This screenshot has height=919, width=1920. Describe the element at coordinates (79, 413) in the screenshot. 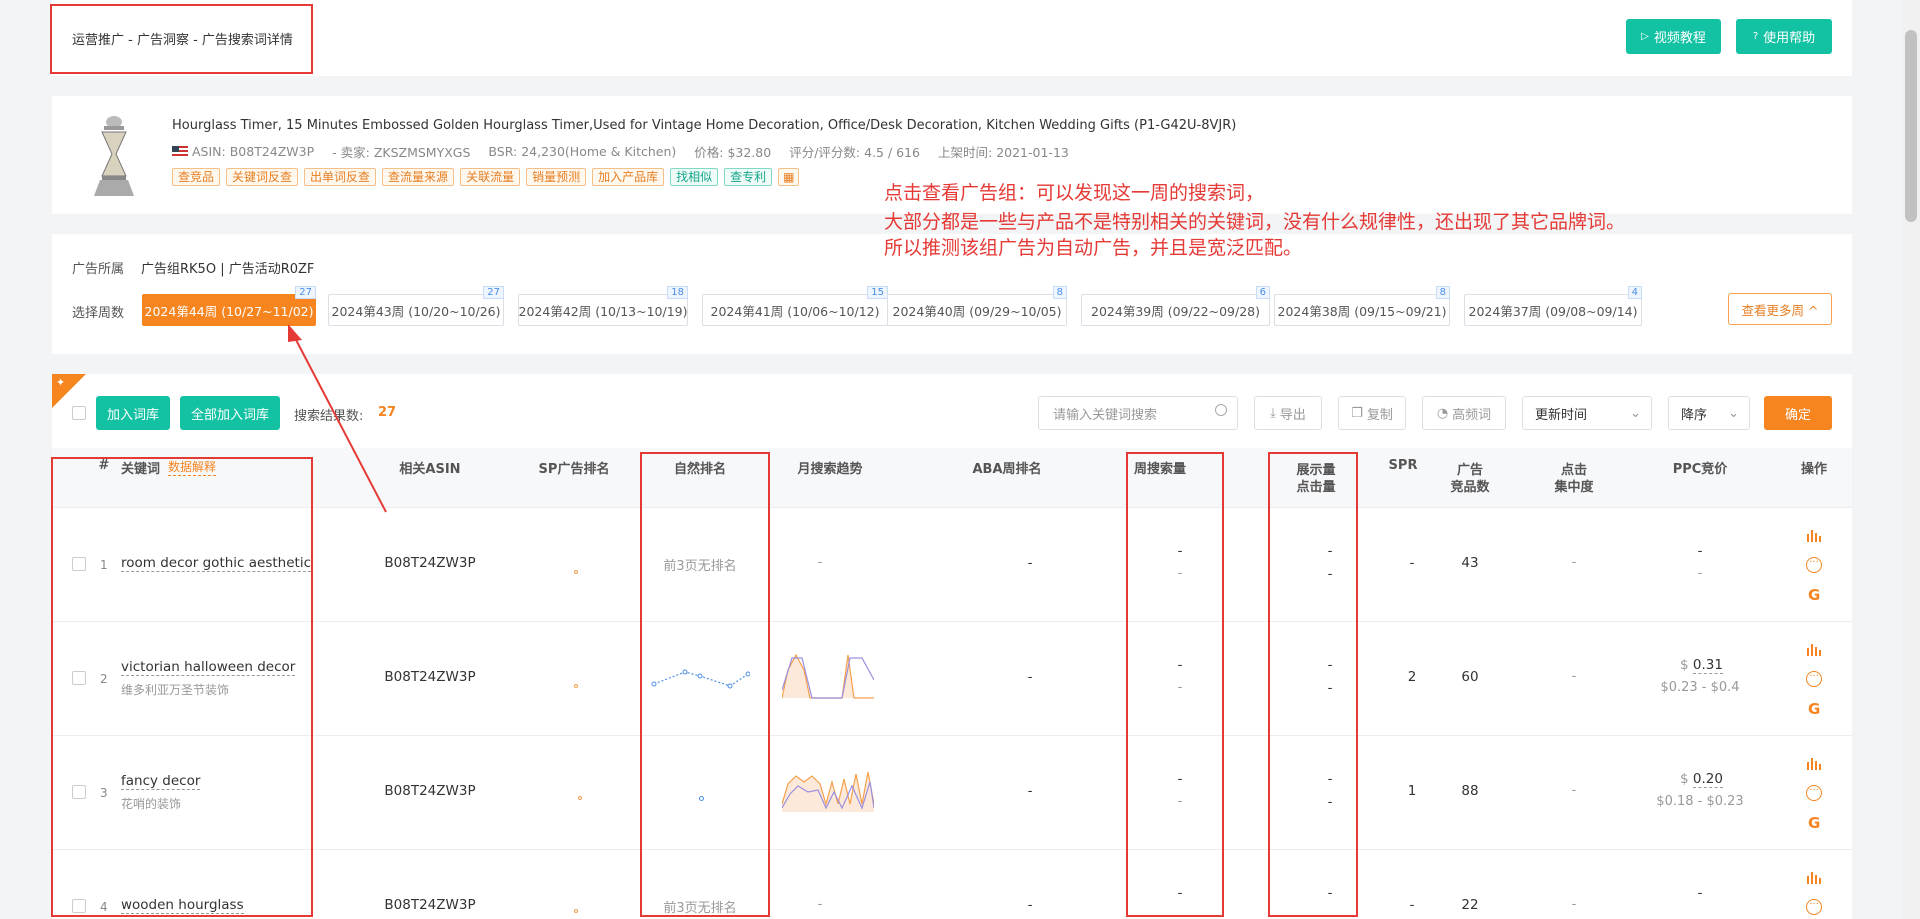

I see `select-all-checkbox` at that location.